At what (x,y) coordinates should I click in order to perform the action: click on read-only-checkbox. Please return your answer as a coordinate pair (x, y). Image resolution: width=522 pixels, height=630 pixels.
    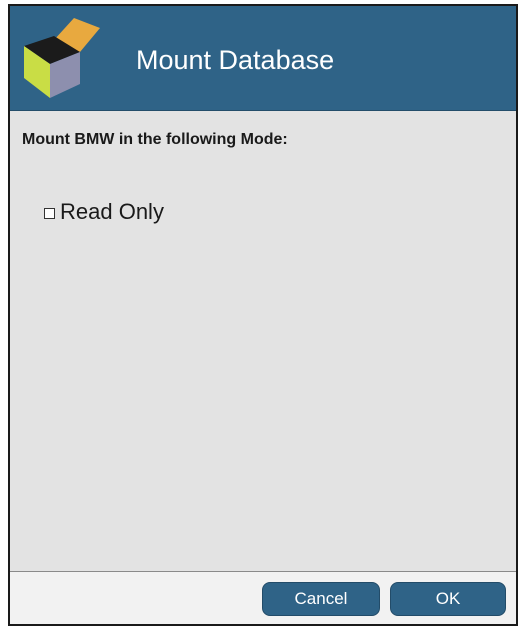
    Looking at the image, I should click on (49, 213).